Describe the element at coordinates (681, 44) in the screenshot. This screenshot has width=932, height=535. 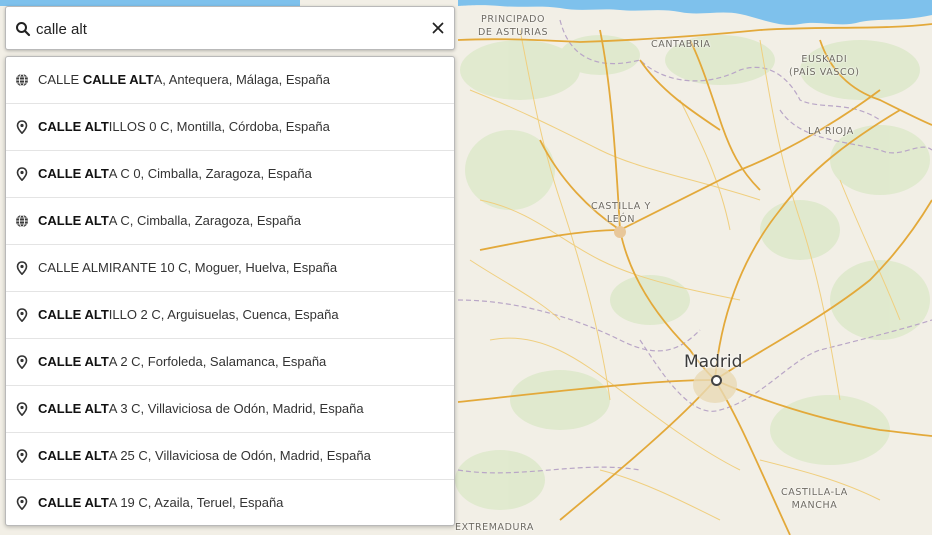
I see `map-label-cantabria: CANTABRIA` at that location.